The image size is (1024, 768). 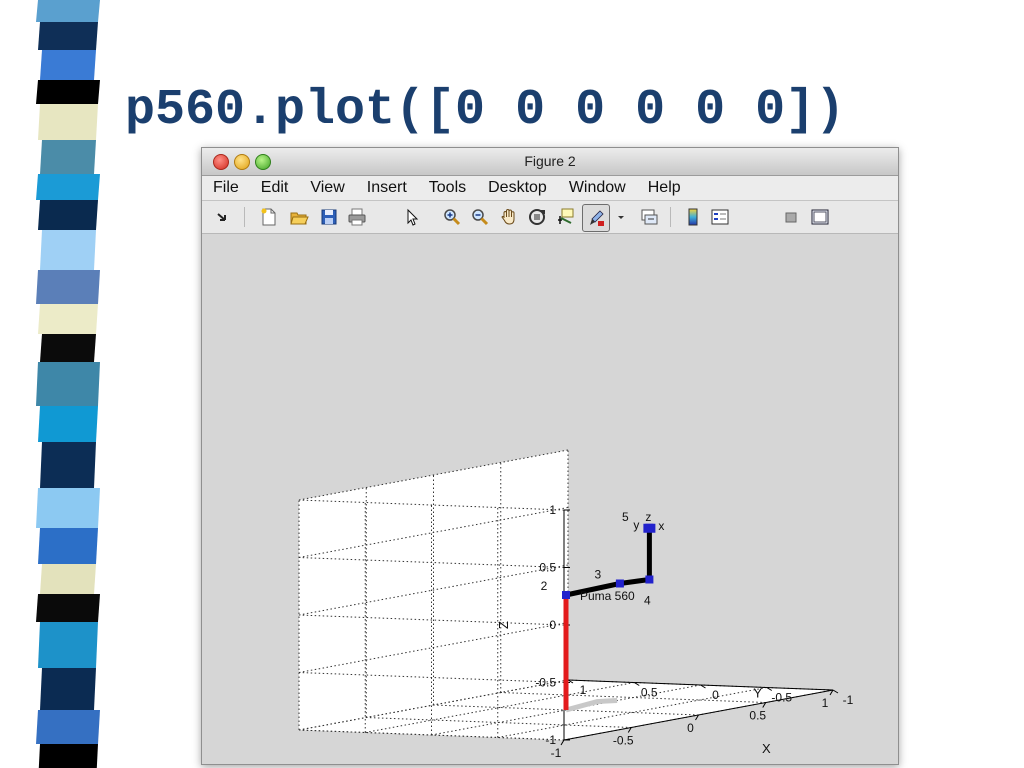 What do you see at coordinates (565, 217) in the screenshot?
I see `data-cursor-icon` at bounding box center [565, 217].